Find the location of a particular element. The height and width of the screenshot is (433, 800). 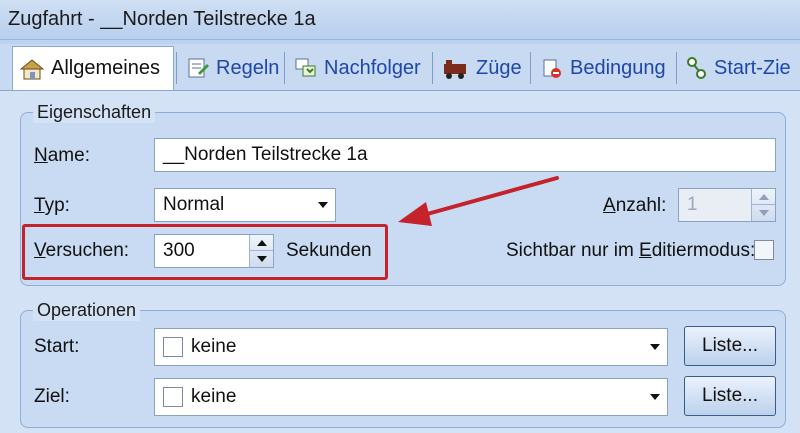

window-title: Zugfahrt - __Norden Teilstrecke 1a is located at coordinates (162, 19).